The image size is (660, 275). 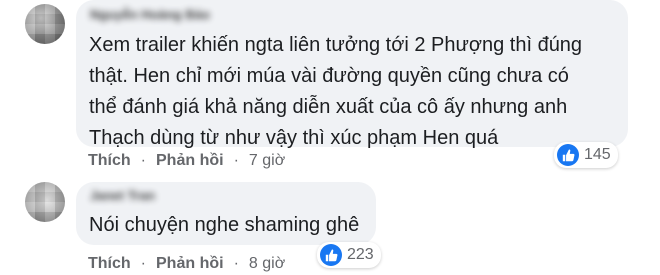 I want to click on comment-author: Nguyễn Hoàng Bảo, so click(x=150, y=14).